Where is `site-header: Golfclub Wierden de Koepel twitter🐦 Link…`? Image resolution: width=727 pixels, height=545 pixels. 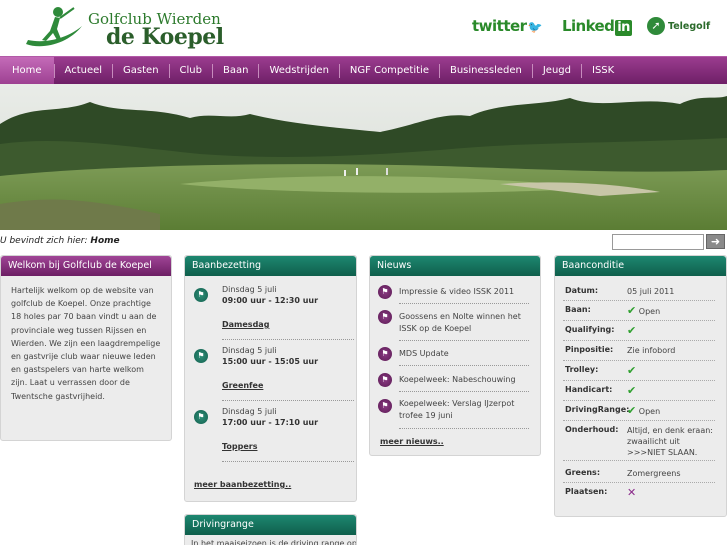
site-header: Golfclub Wierden de Koepel twitter🐦 Link… is located at coordinates (363, 28).